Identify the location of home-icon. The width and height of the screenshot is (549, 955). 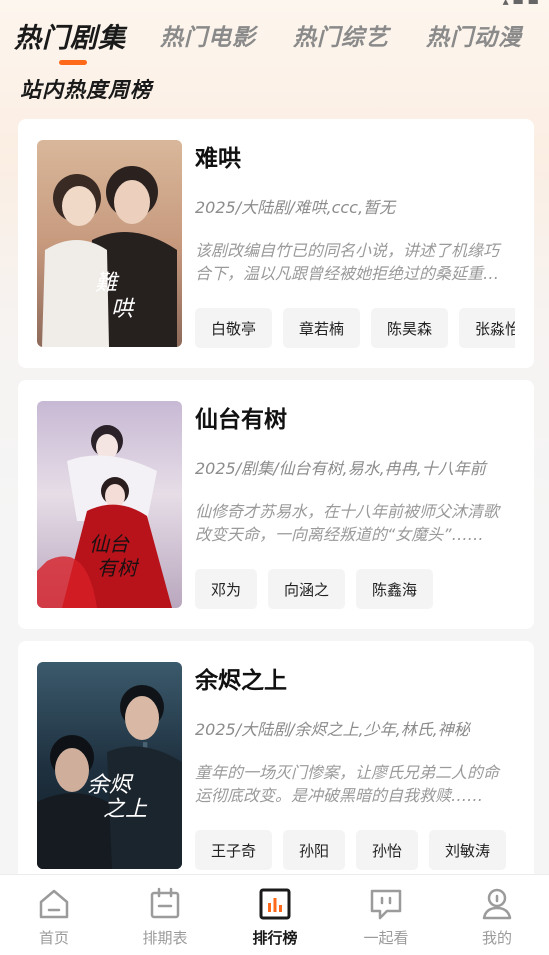
(54, 904).